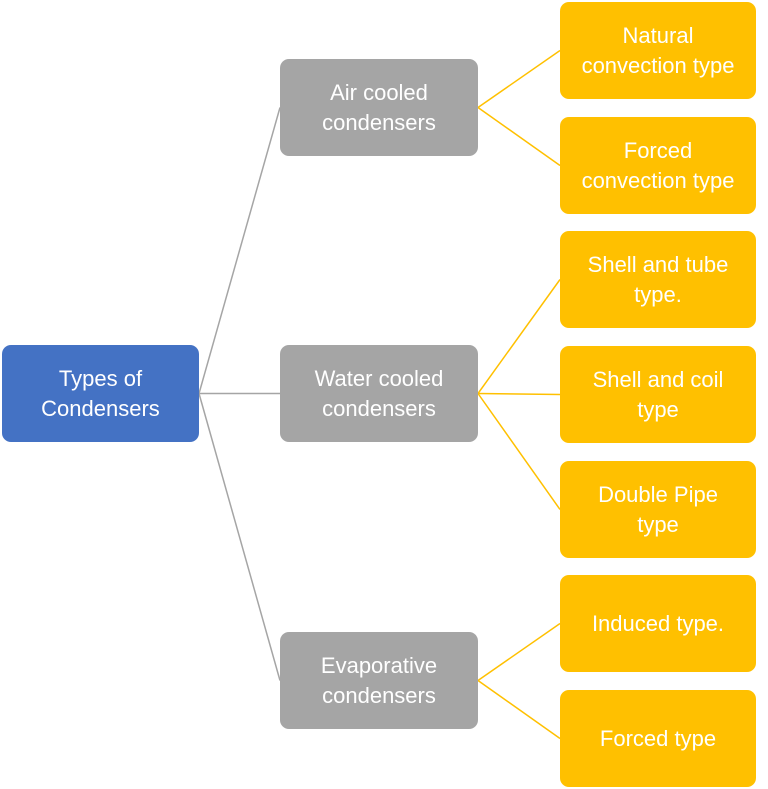 The height and width of the screenshot is (789, 768). What do you see at coordinates (658, 394) in the screenshot?
I see `leaf-shell-and-coil: Shell and coil type` at bounding box center [658, 394].